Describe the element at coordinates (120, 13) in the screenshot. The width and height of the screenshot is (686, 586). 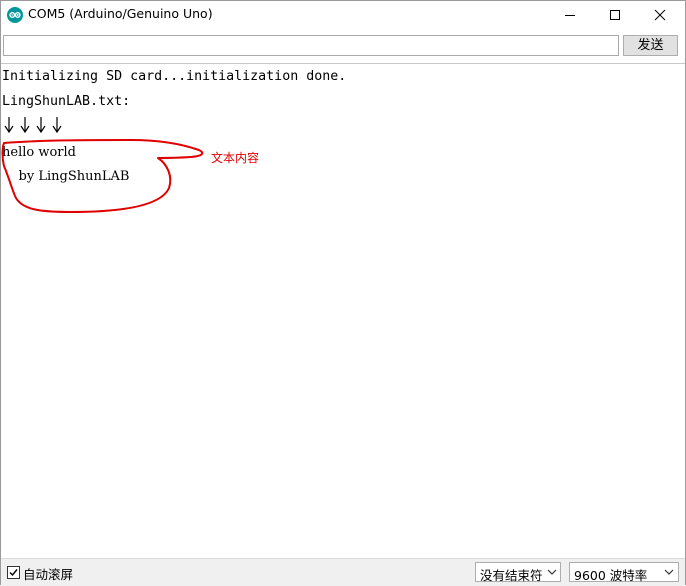
I see `window-title: COM5 (Arduino/Genuino Uno)` at that location.